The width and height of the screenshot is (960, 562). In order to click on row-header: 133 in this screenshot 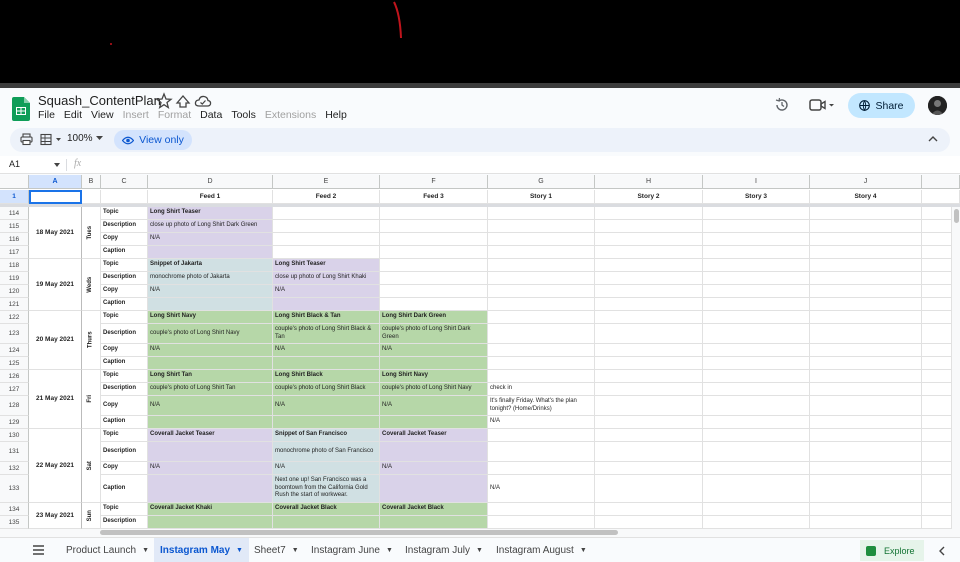, I will do `click(14, 489)`.